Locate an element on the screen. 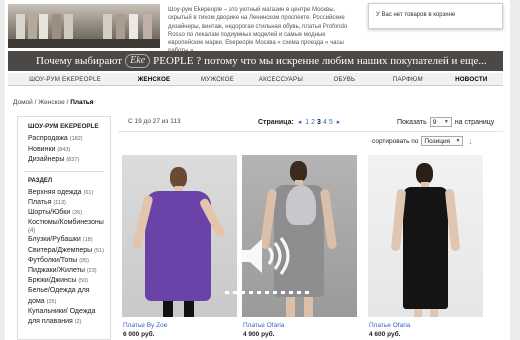  store-photo is located at coordinates (84, 26).